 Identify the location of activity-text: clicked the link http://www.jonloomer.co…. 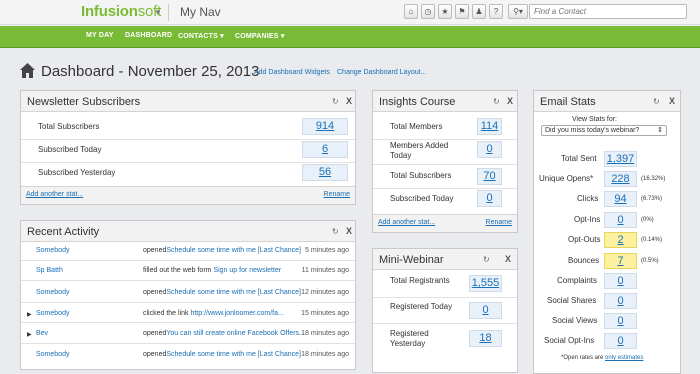
(213, 313).